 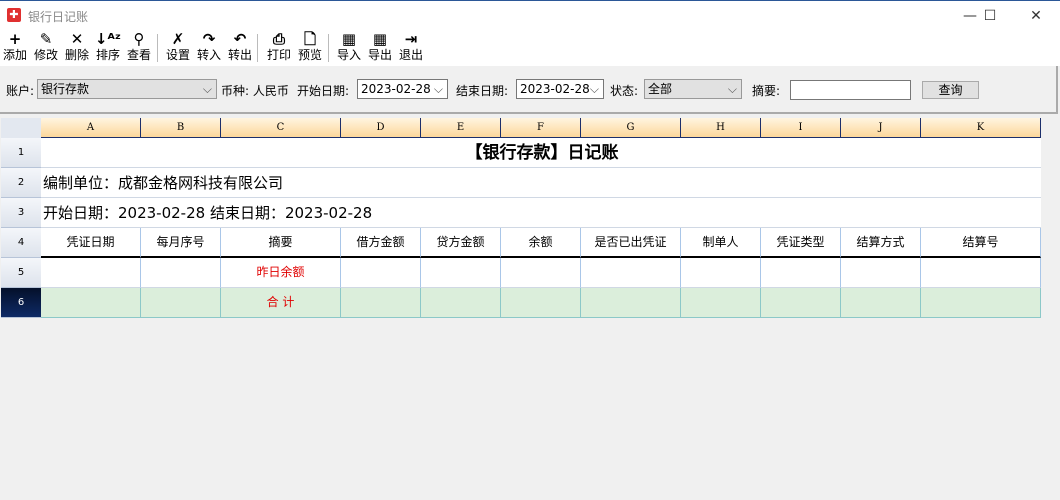 What do you see at coordinates (411, 46) in the screenshot?
I see `toolbar-button-12: ⇥ 退出` at bounding box center [411, 46].